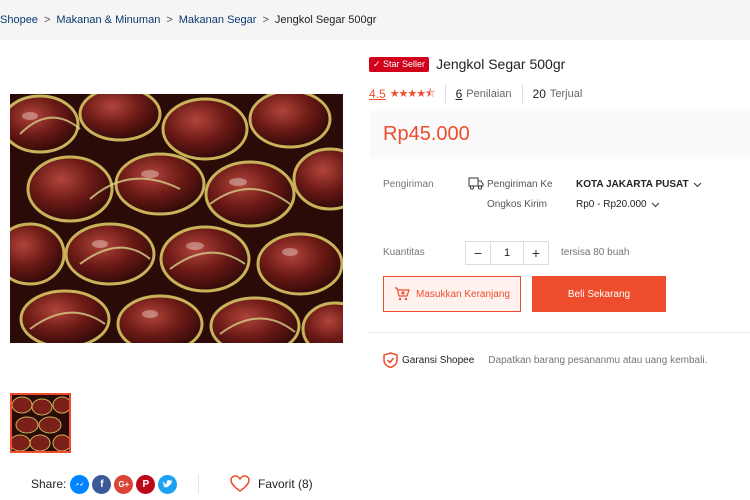 The height and width of the screenshot is (500, 750). I want to click on shipping-city-value: KOTA JAKARTA PUSAT, so click(632, 184).